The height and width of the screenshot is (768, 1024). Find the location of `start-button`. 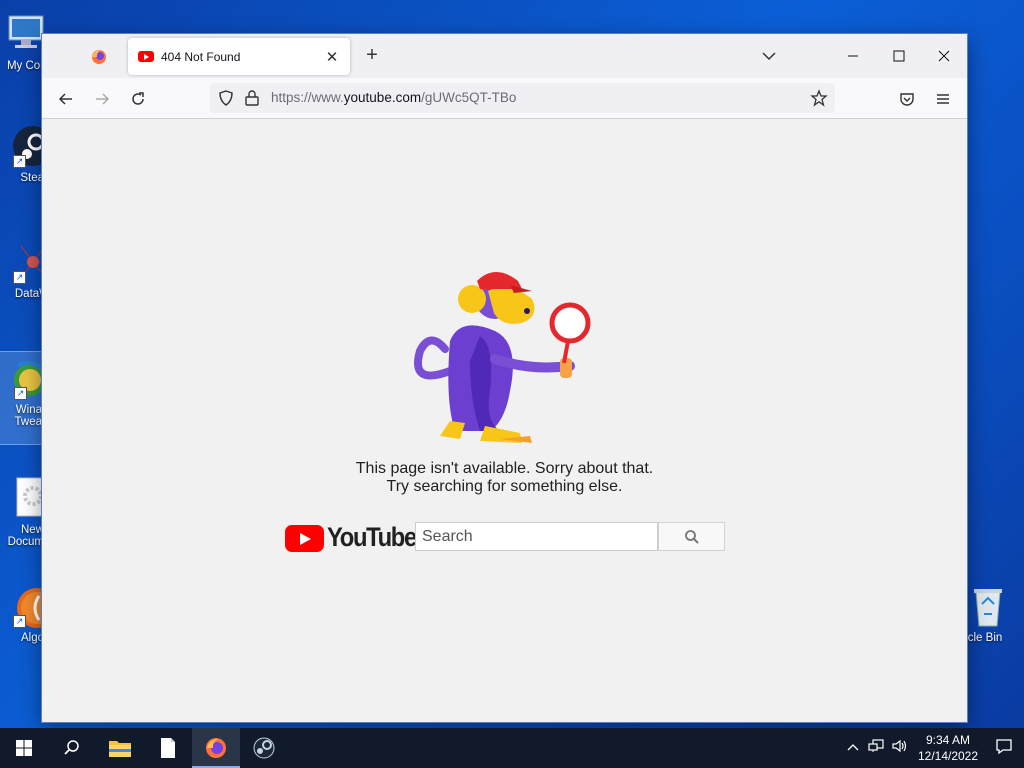

start-button is located at coordinates (24, 748).